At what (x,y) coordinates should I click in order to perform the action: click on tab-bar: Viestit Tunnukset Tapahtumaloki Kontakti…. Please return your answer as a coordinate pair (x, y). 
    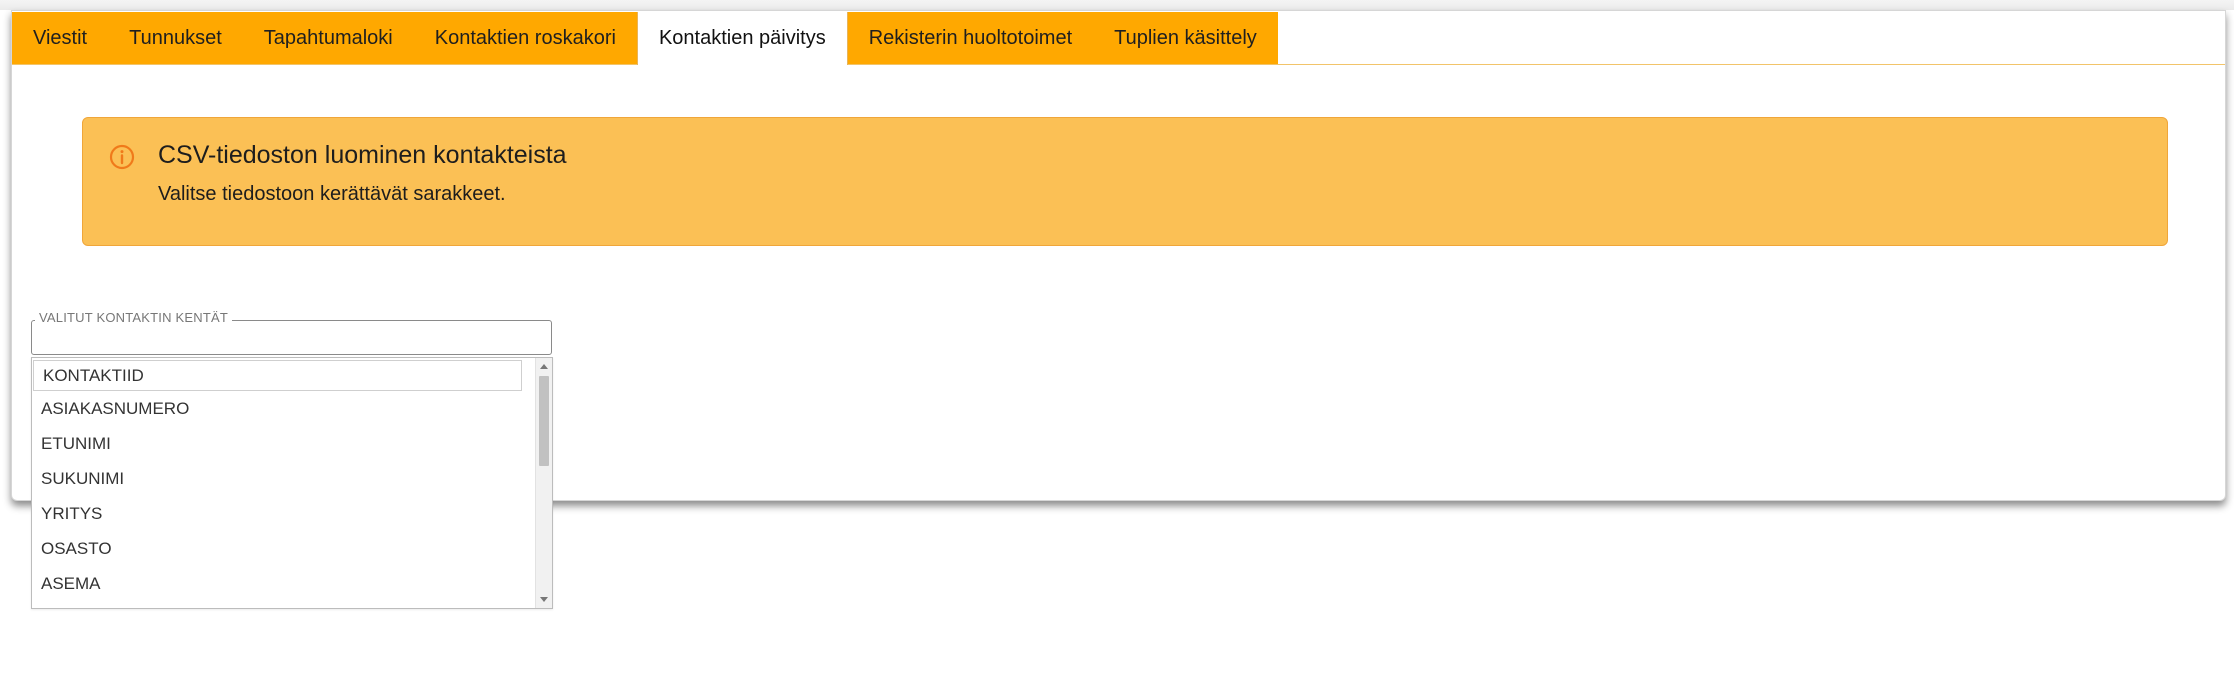
    Looking at the image, I should click on (1118, 38).